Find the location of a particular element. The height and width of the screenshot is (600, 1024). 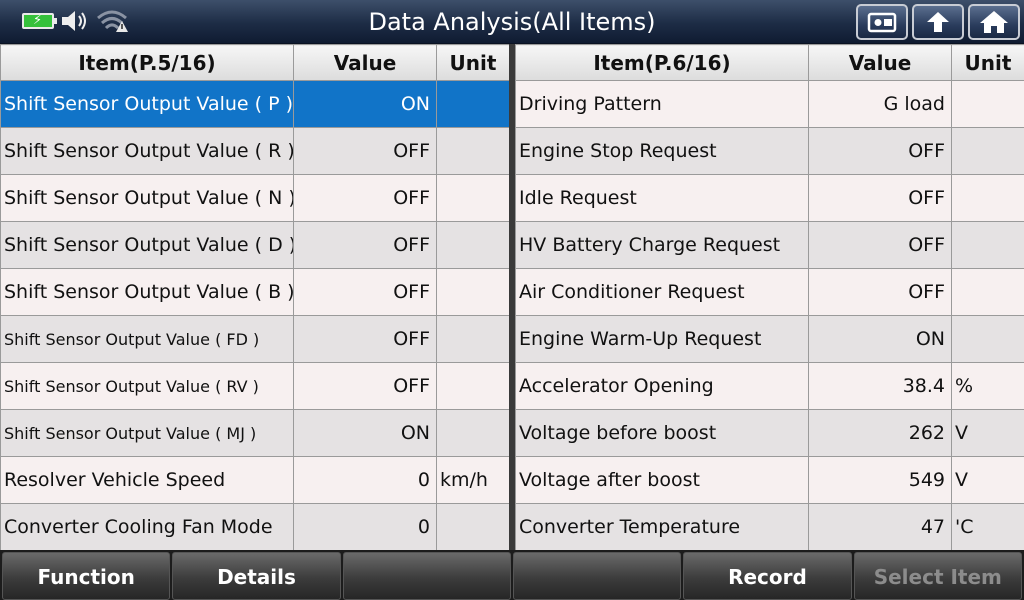

table-row: Air Conditioner Request OFF is located at coordinates (769, 292).